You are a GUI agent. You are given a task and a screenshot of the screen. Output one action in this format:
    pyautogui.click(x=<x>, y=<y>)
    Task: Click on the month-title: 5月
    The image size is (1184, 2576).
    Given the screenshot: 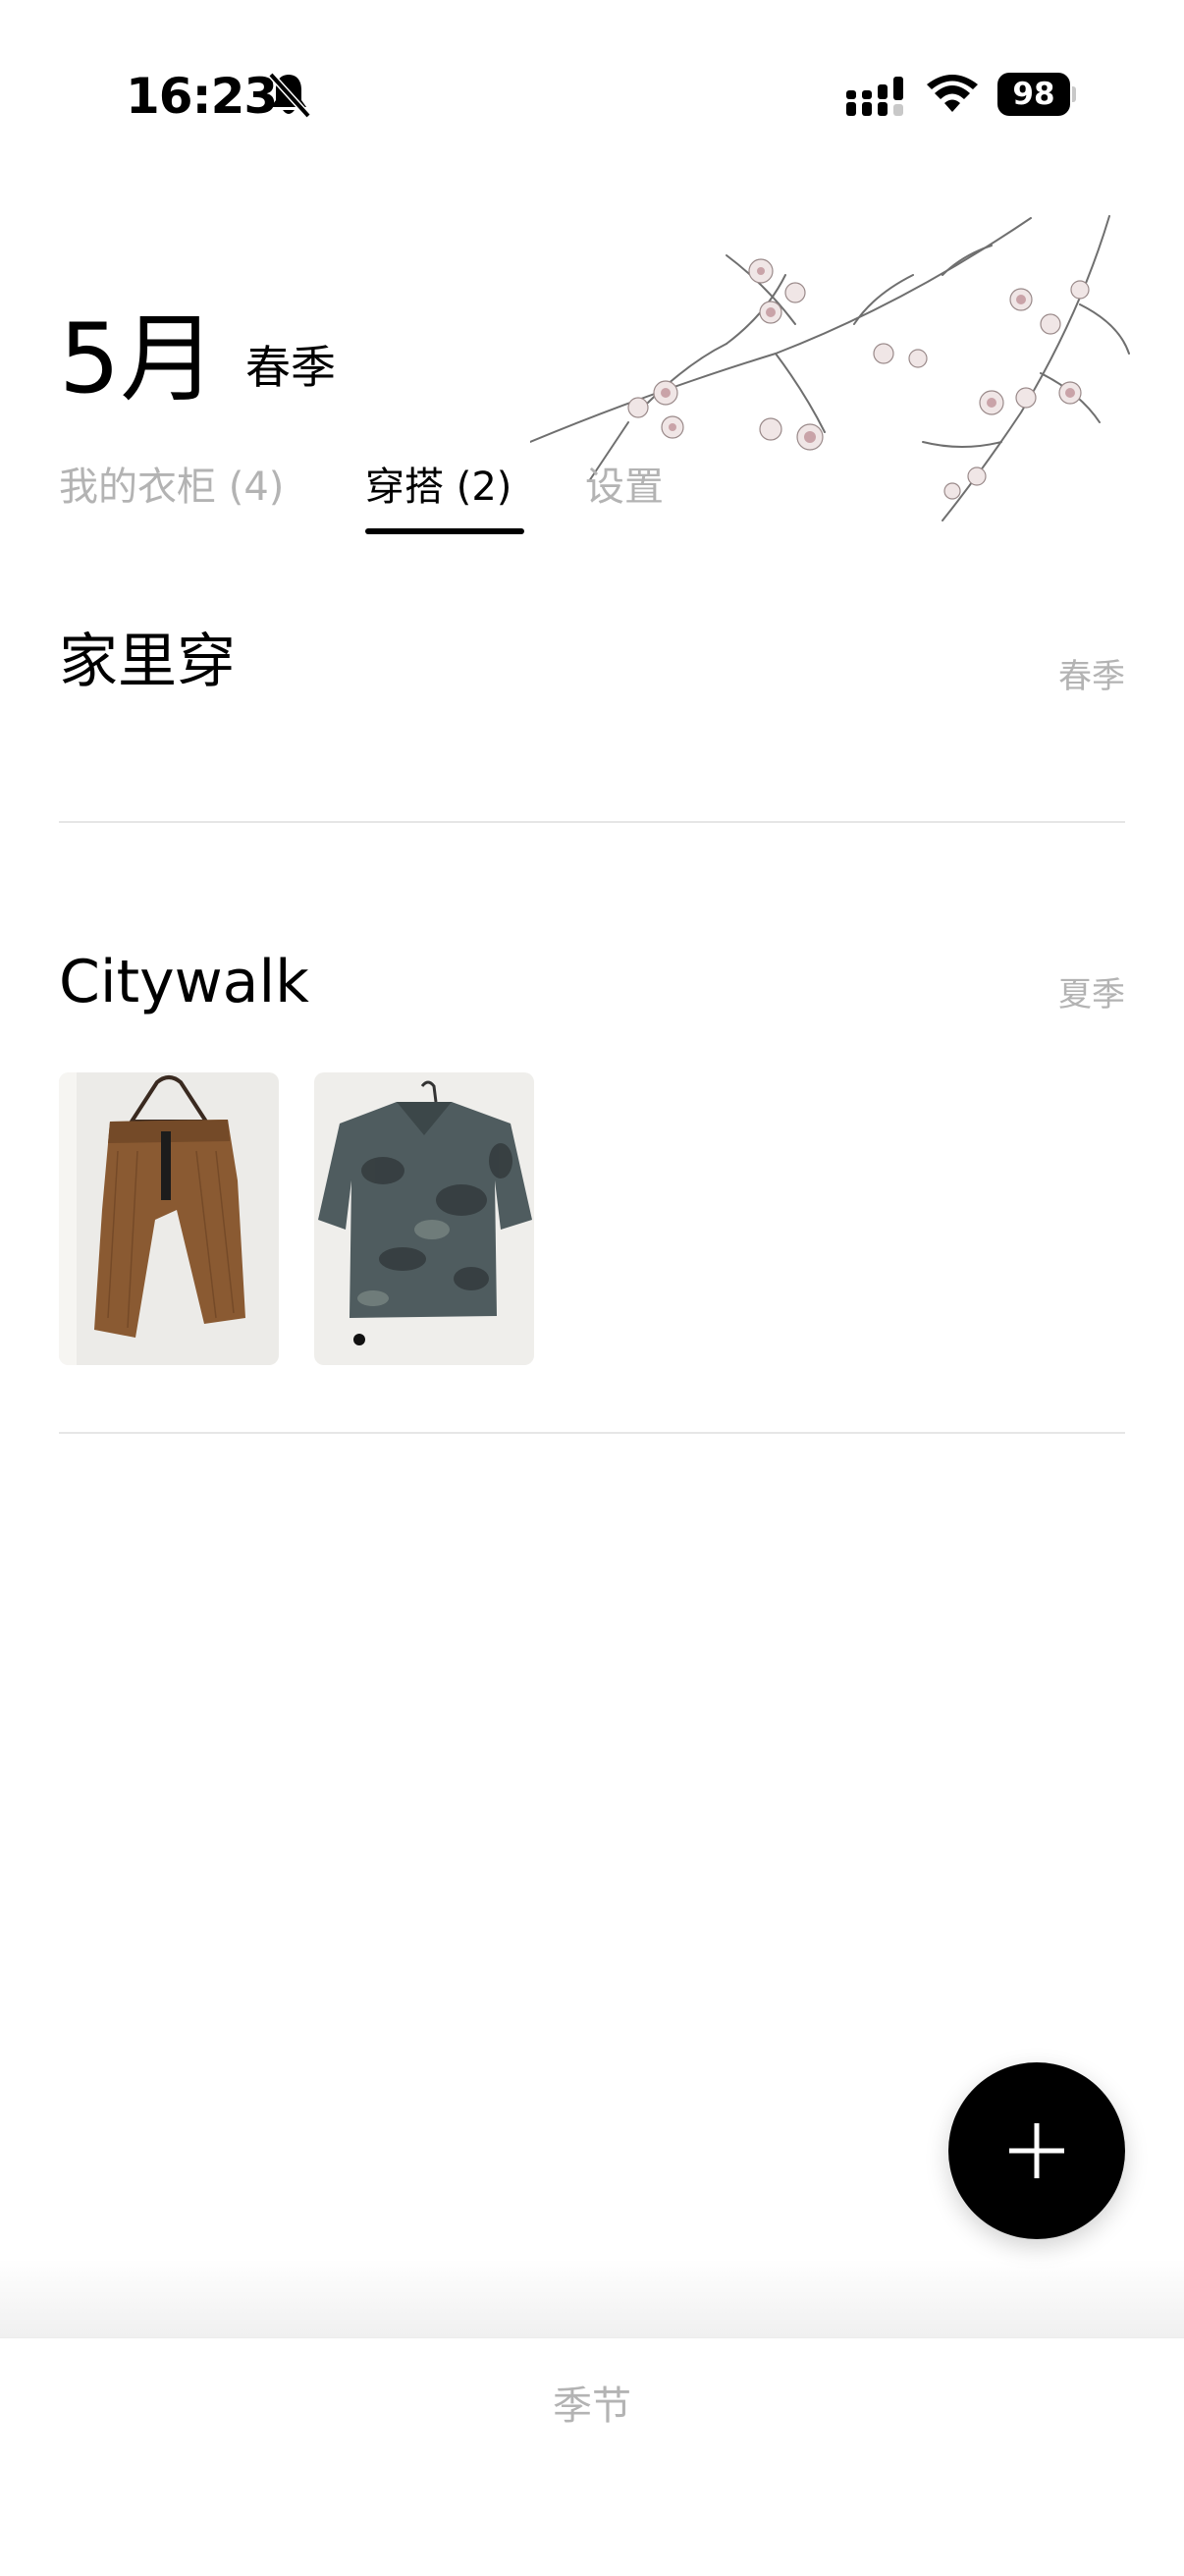 What is the action you would take?
    pyautogui.click(x=138, y=359)
    